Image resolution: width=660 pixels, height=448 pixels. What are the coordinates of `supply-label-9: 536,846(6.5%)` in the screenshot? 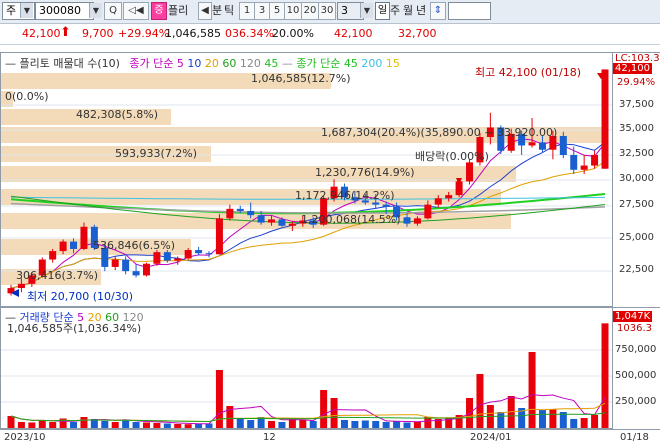 It's located at (134, 245).